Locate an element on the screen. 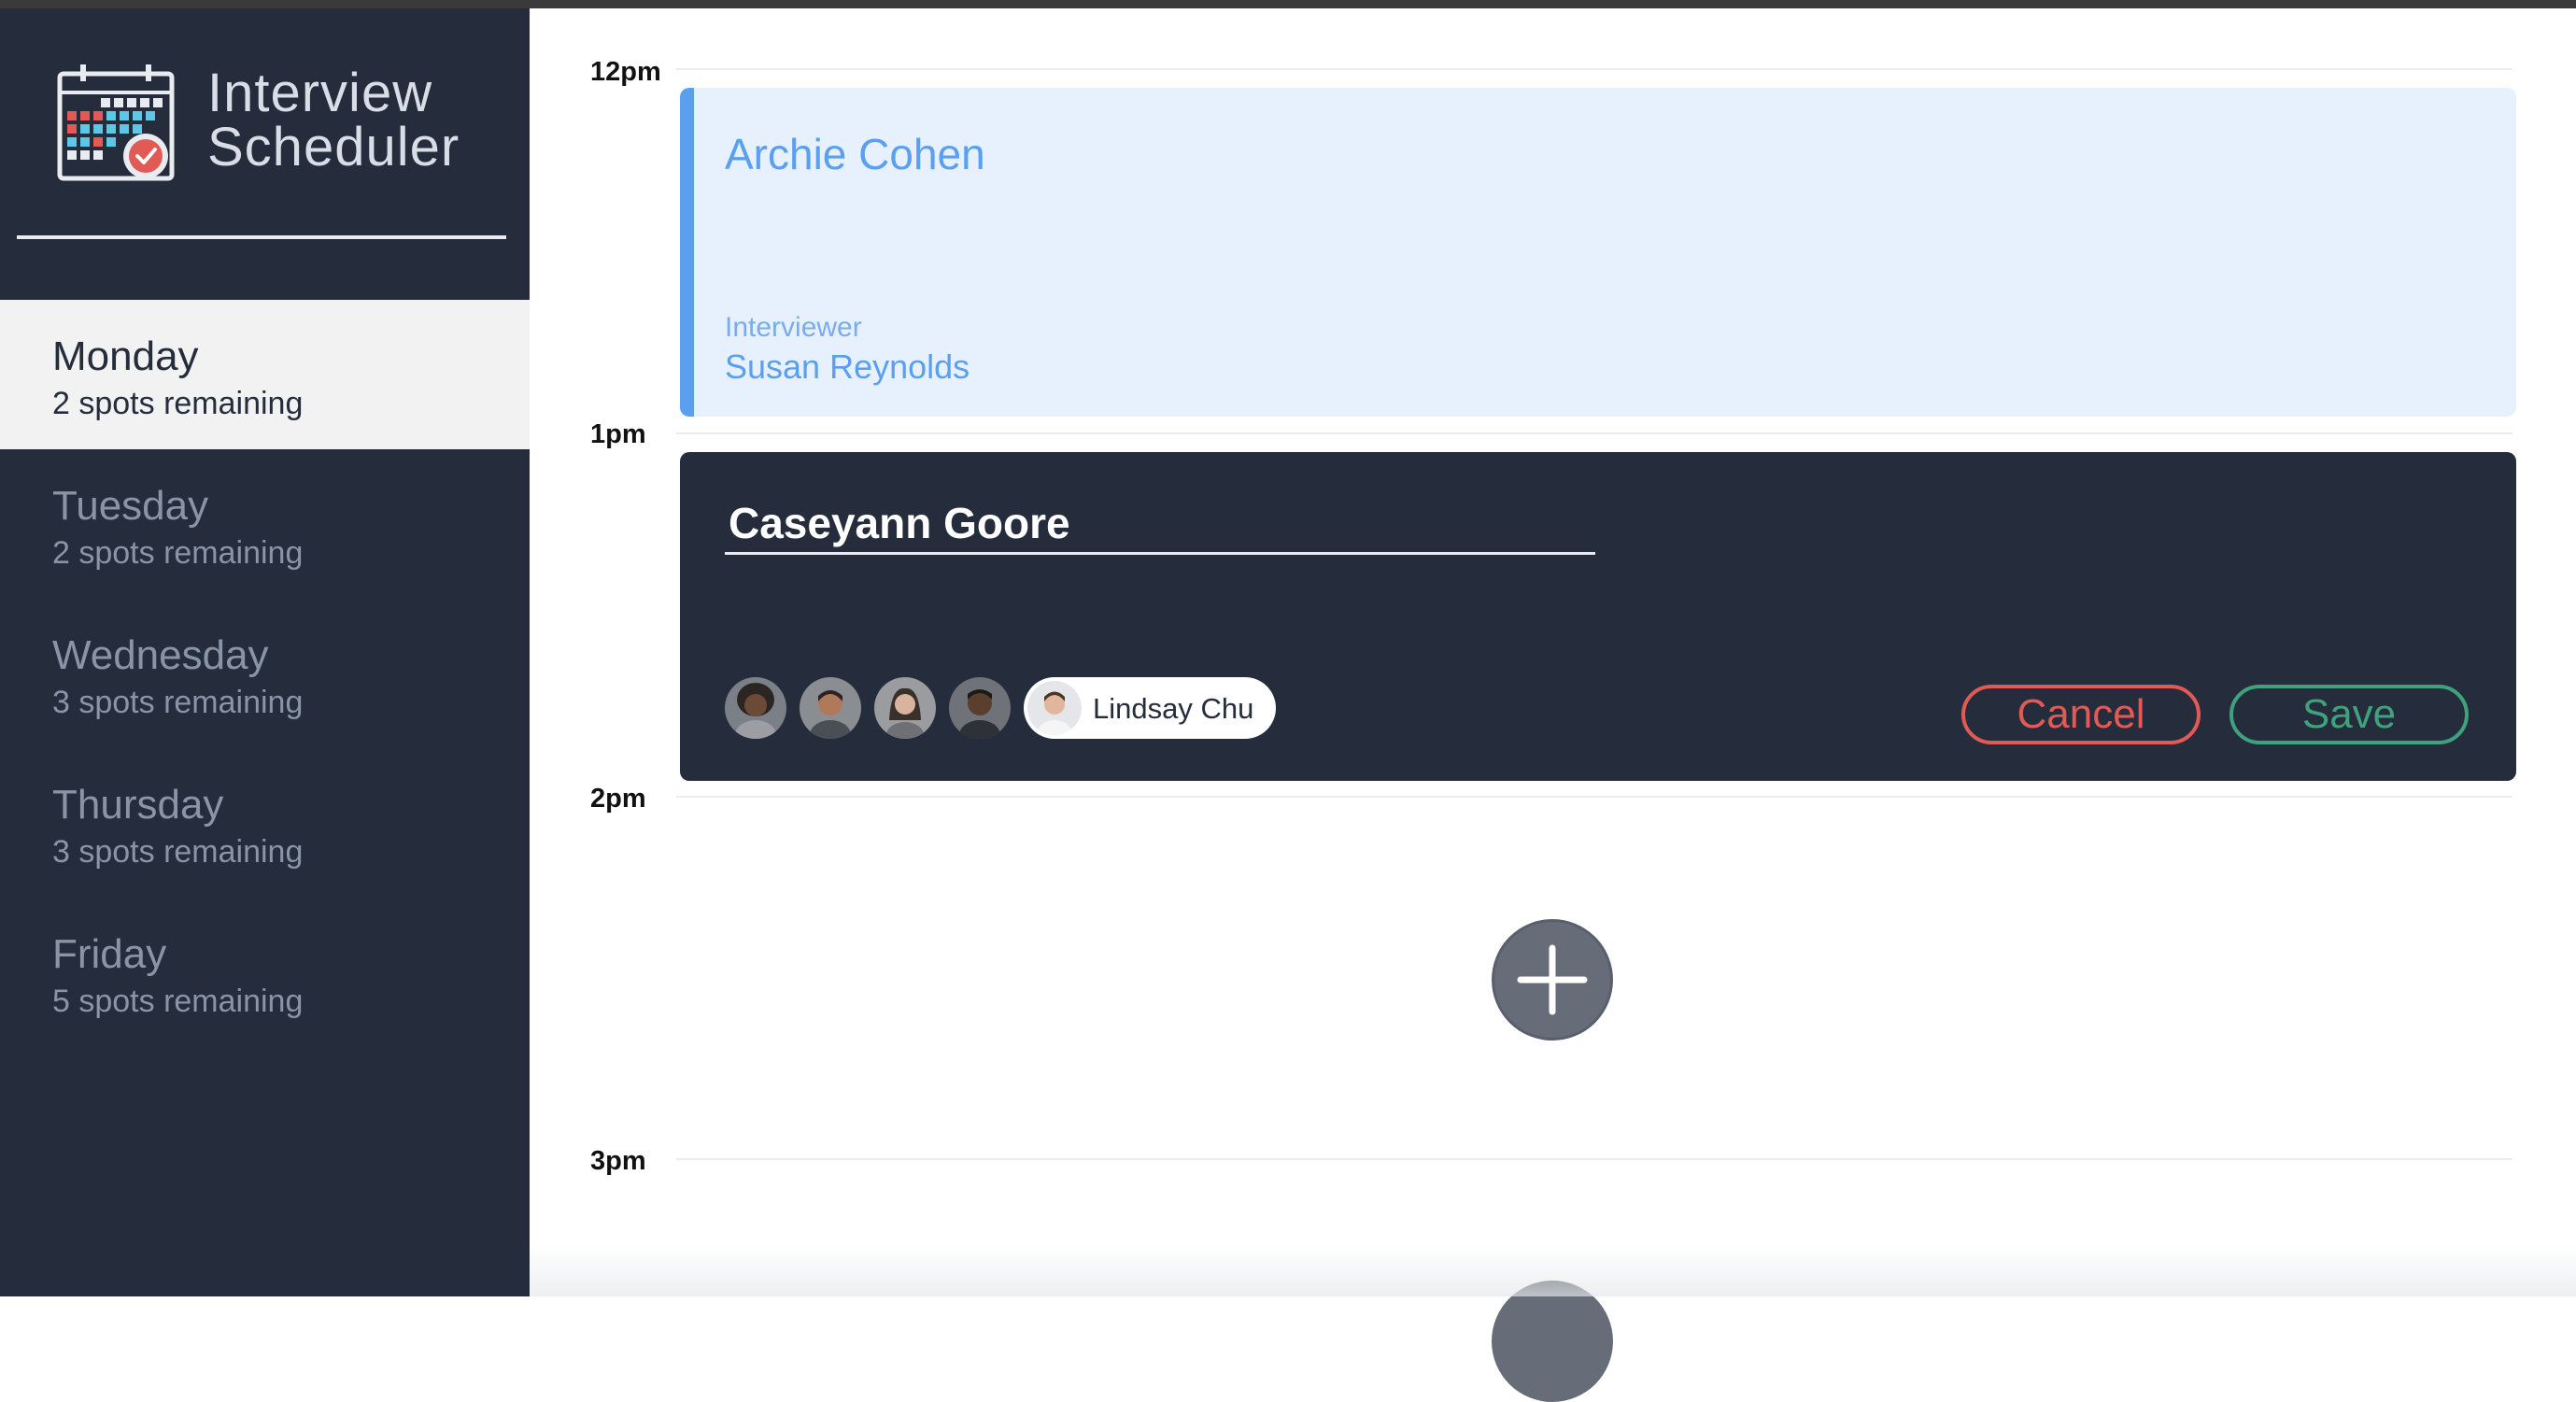 The height and width of the screenshot is (1402, 2576). day-name: Monday is located at coordinates (126, 356).